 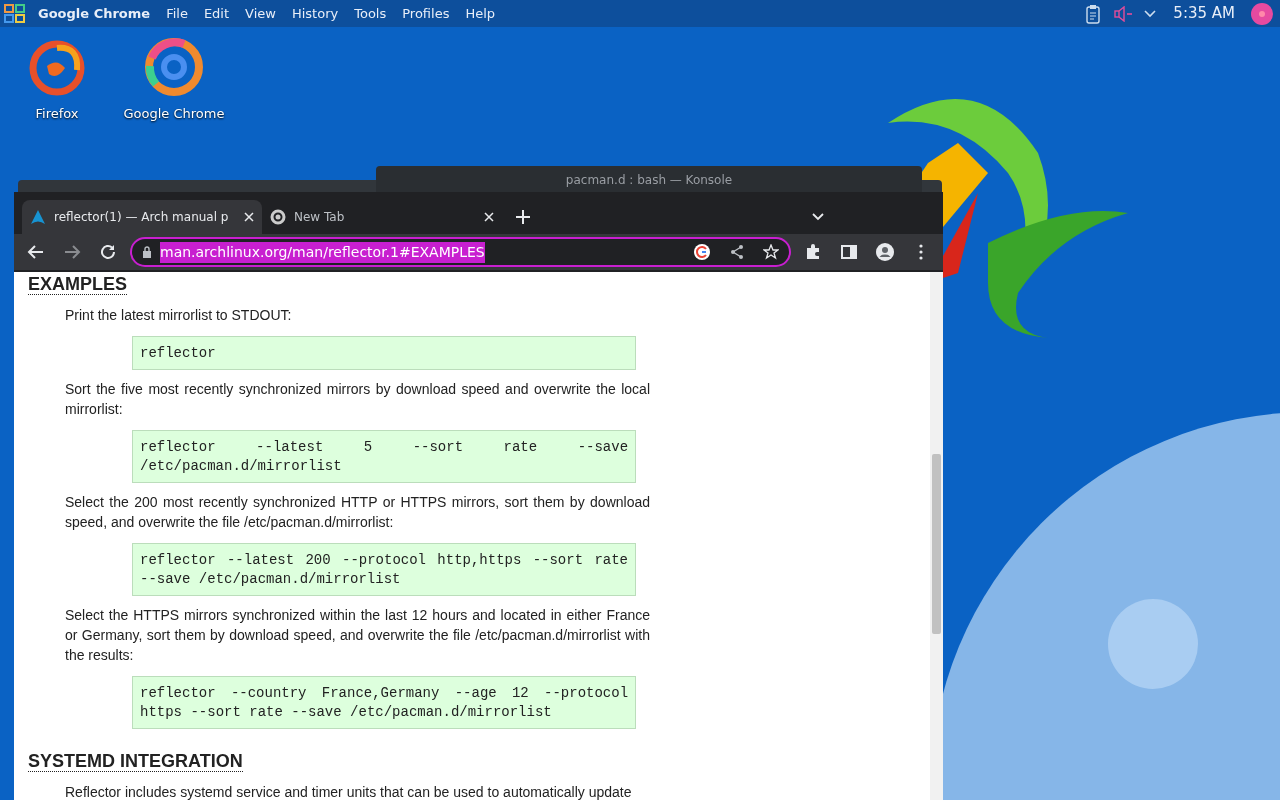 What do you see at coordinates (15, 13) in the screenshot?
I see `launcher-icon` at bounding box center [15, 13].